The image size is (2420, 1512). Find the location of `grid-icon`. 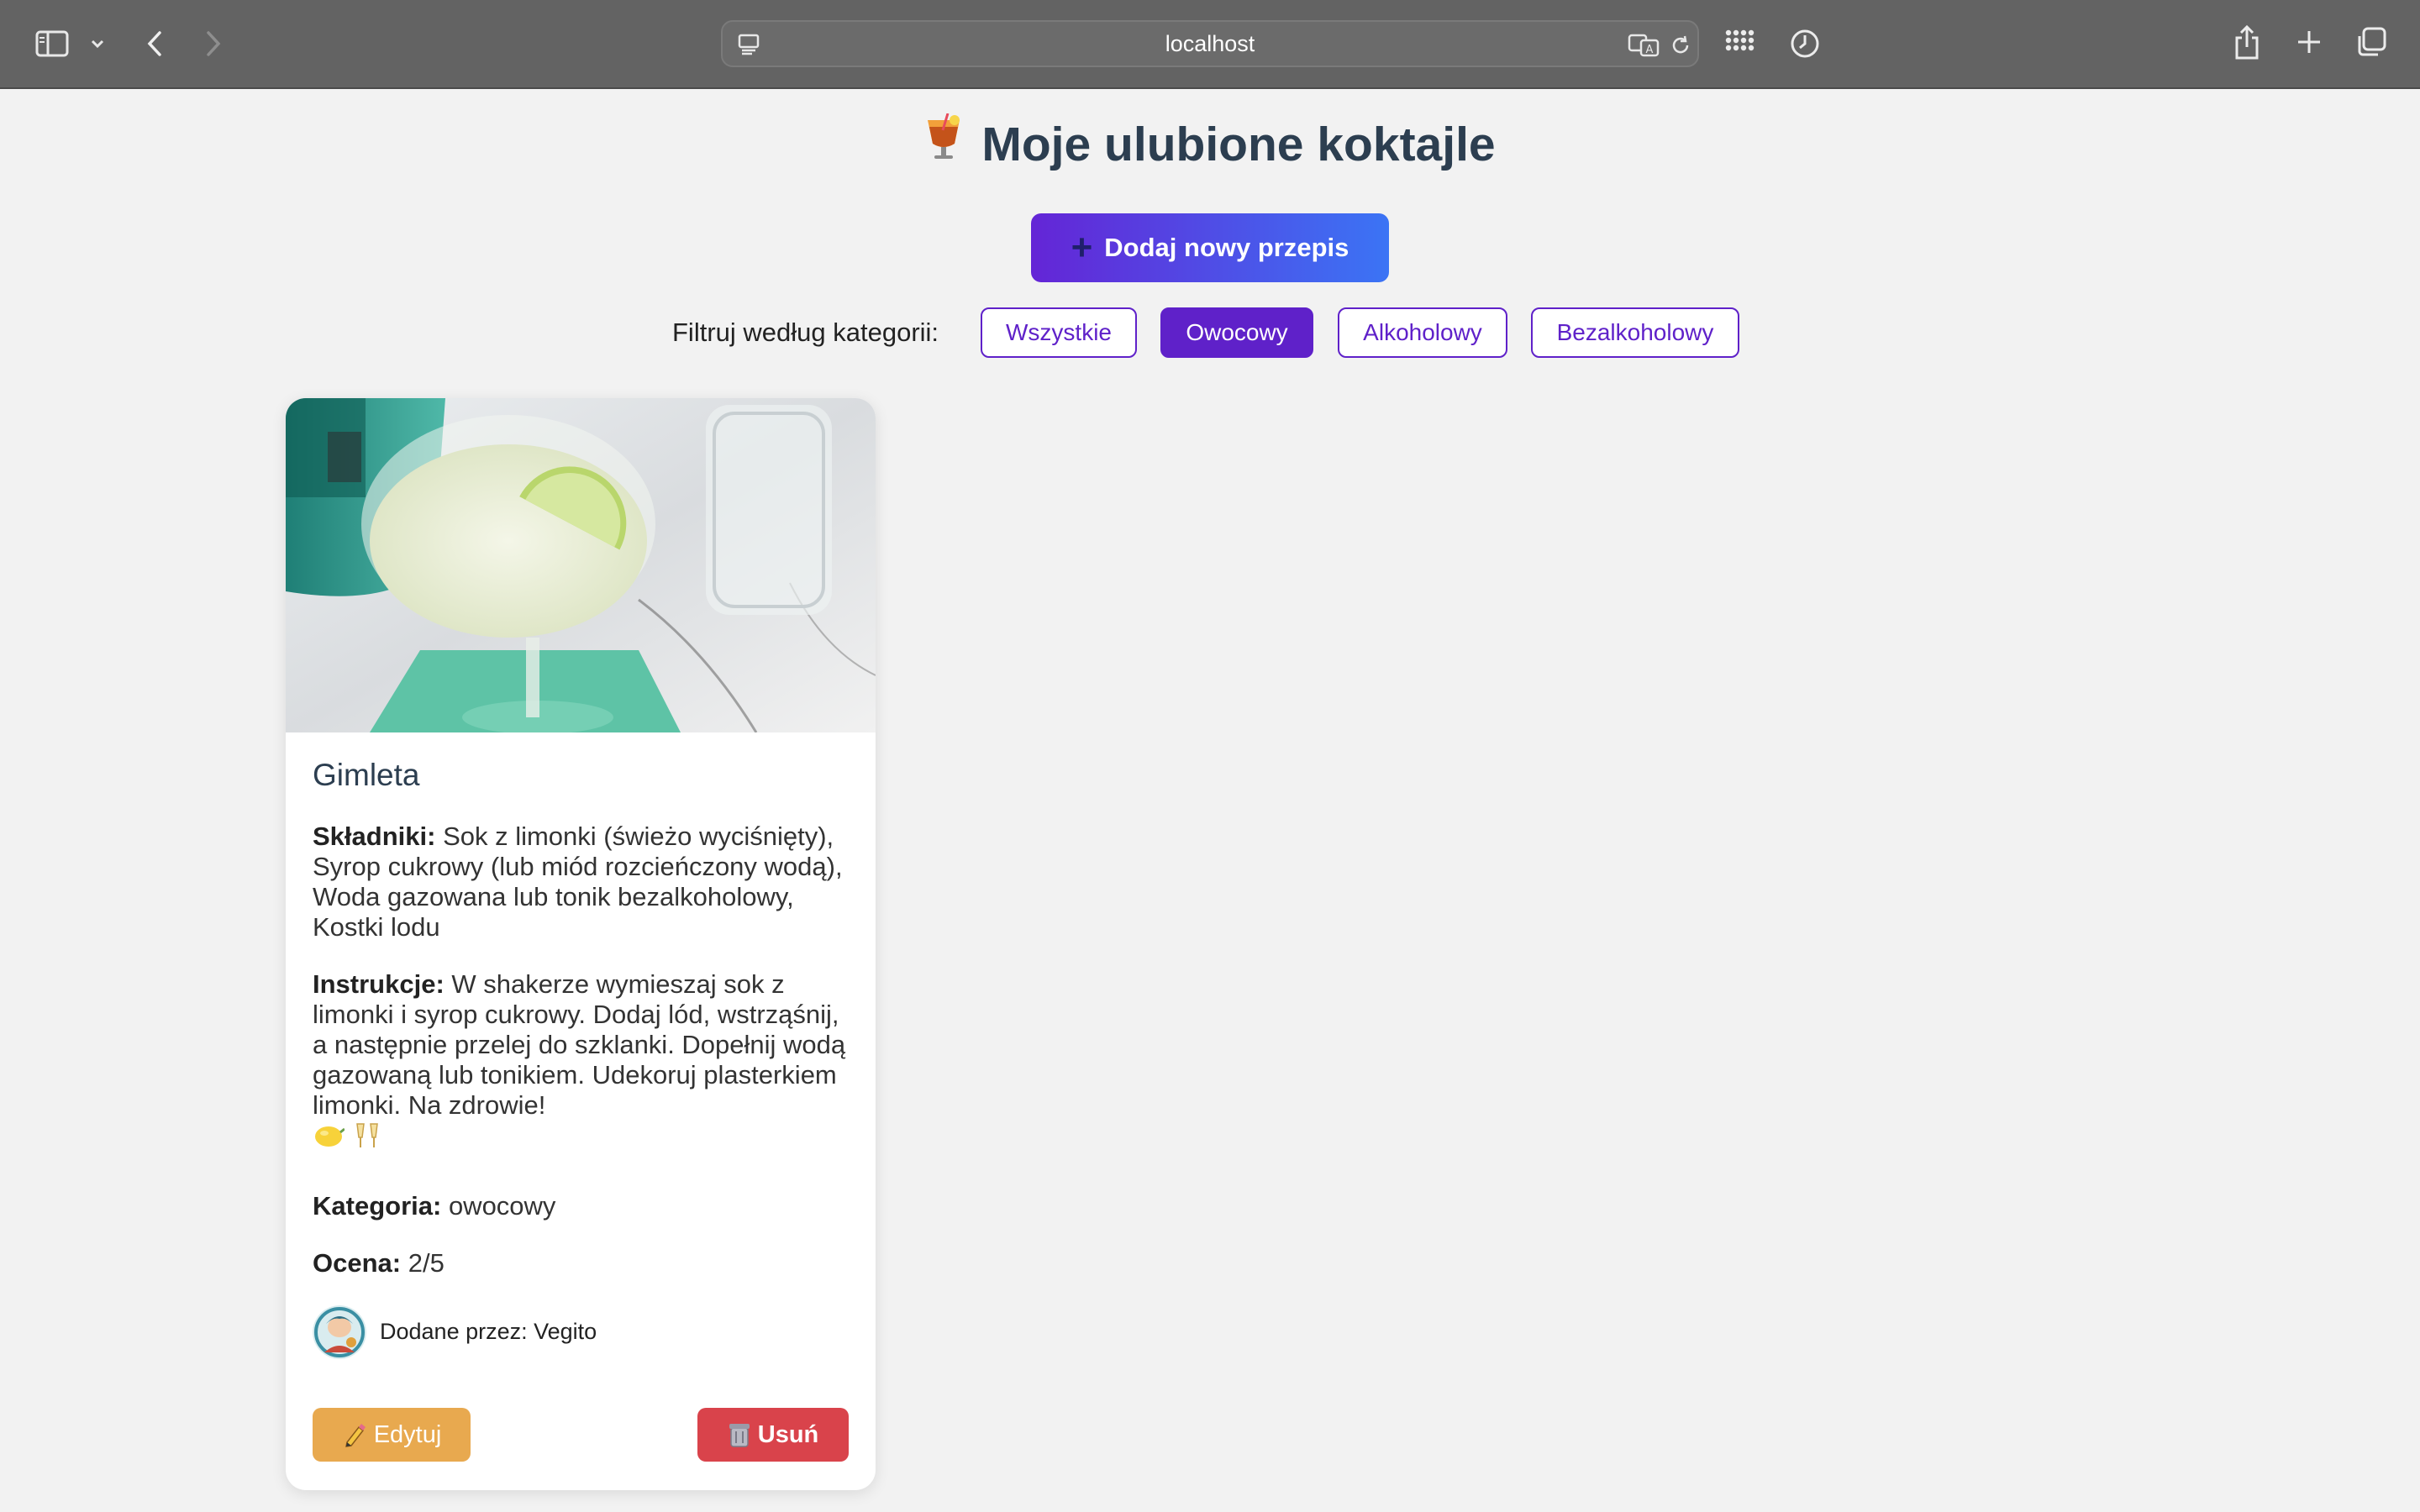

grid-icon is located at coordinates (1740, 43).